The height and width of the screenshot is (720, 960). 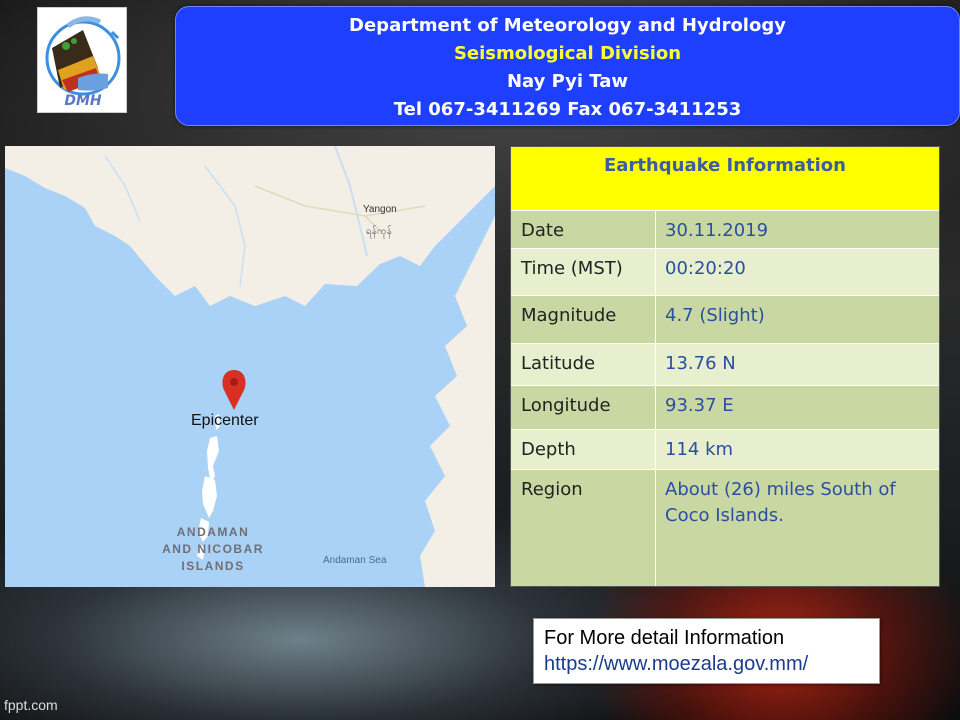 I want to click on map-label-andaman-line2: AND NICOBAR, so click(x=213, y=549).